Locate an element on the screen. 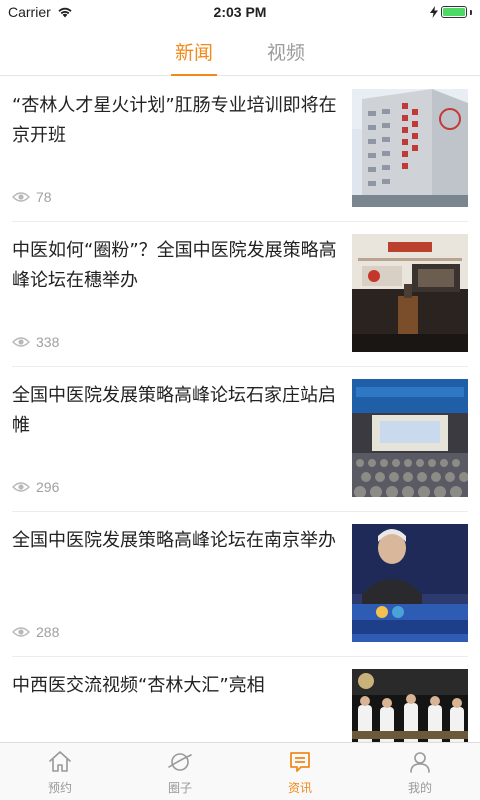 This screenshot has width=480, height=800. home-icon is located at coordinates (60, 761).